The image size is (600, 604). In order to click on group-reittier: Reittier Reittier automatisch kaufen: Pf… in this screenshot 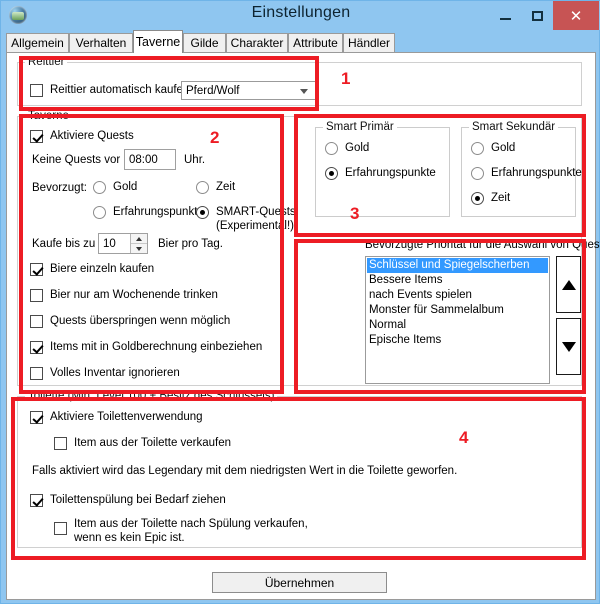, I will do `click(299, 81)`.